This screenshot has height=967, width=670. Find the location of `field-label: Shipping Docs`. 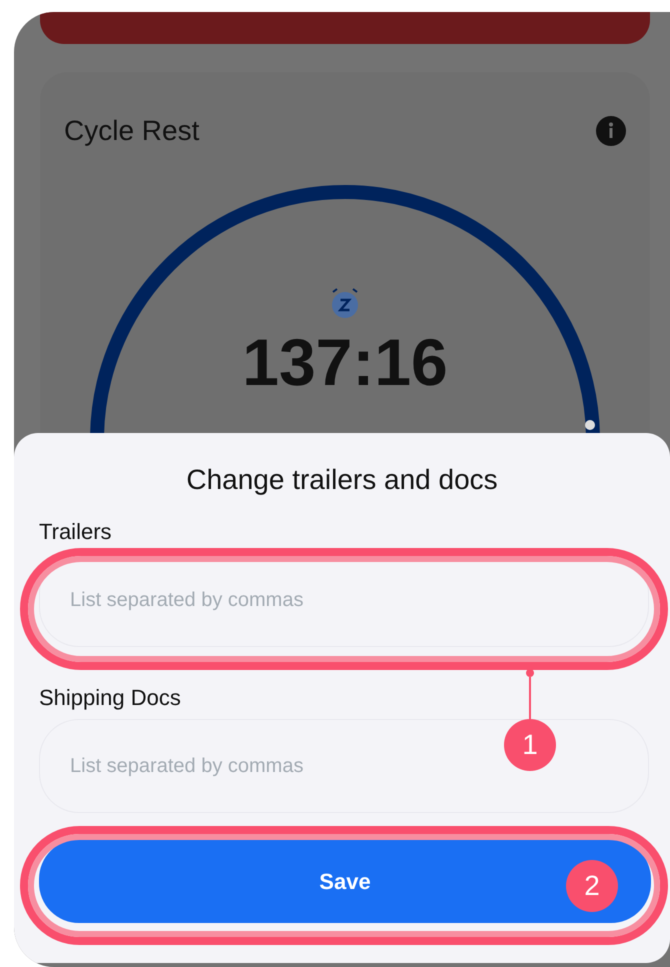

field-label: Shipping Docs is located at coordinates (110, 698).